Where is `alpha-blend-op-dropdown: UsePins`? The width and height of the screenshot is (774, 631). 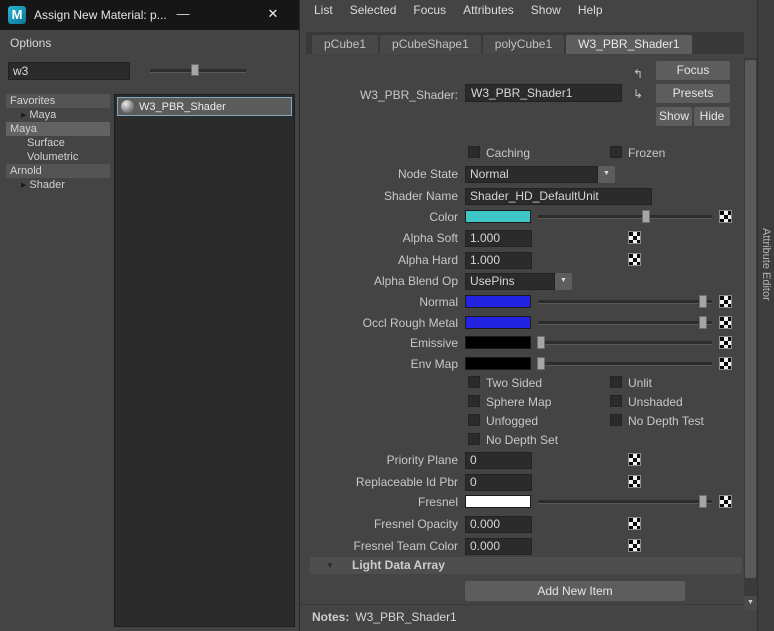
alpha-blend-op-dropdown: UsePins is located at coordinates (510, 281).